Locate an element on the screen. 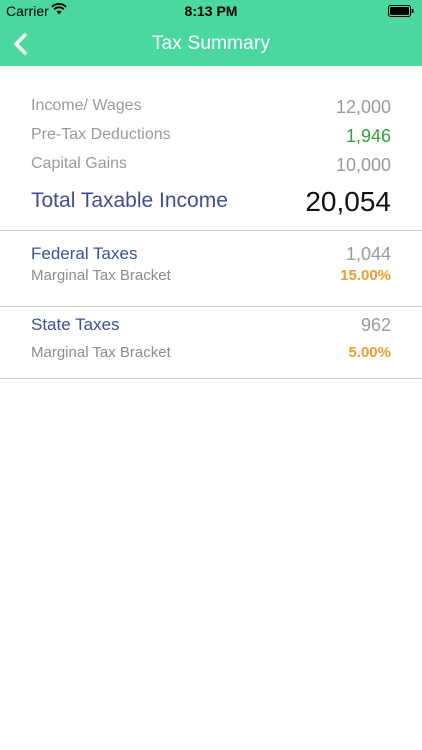  state-bracket-row: Marginal Tax Bracket 5.00% is located at coordinates (211, 354).